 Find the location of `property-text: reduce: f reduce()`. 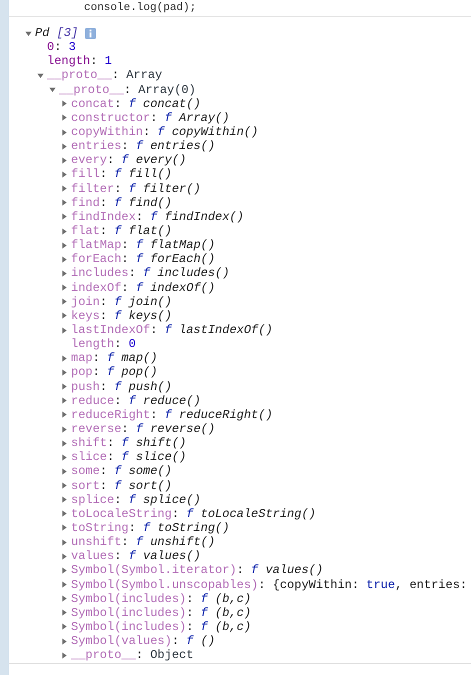

property-text: reduce: f reduce() is located at coordinates (136, 401).